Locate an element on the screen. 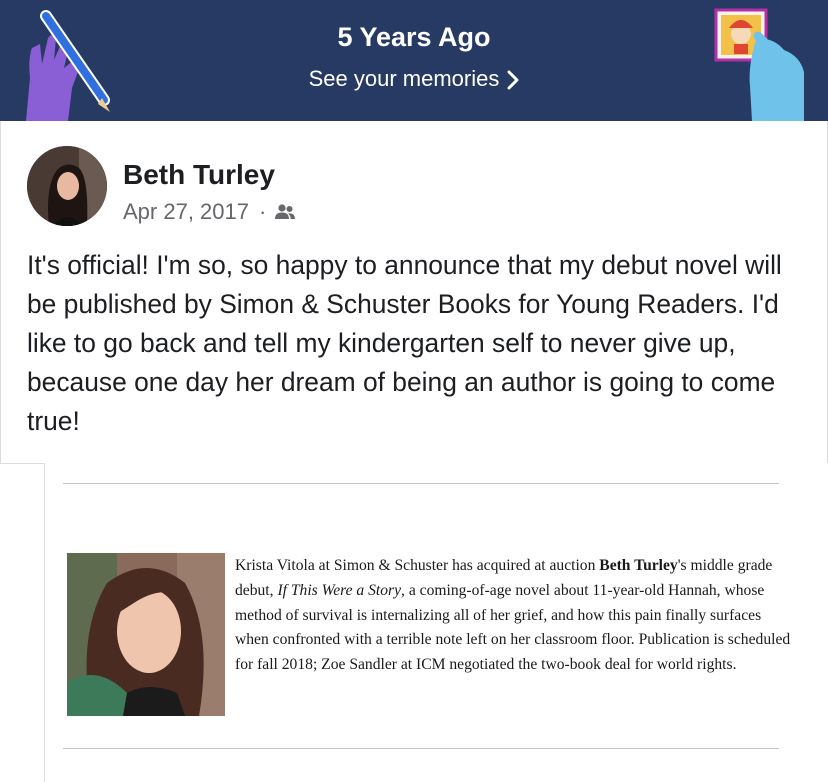  banner-title: 5 Years Ago is located at coordinates (414, 37).